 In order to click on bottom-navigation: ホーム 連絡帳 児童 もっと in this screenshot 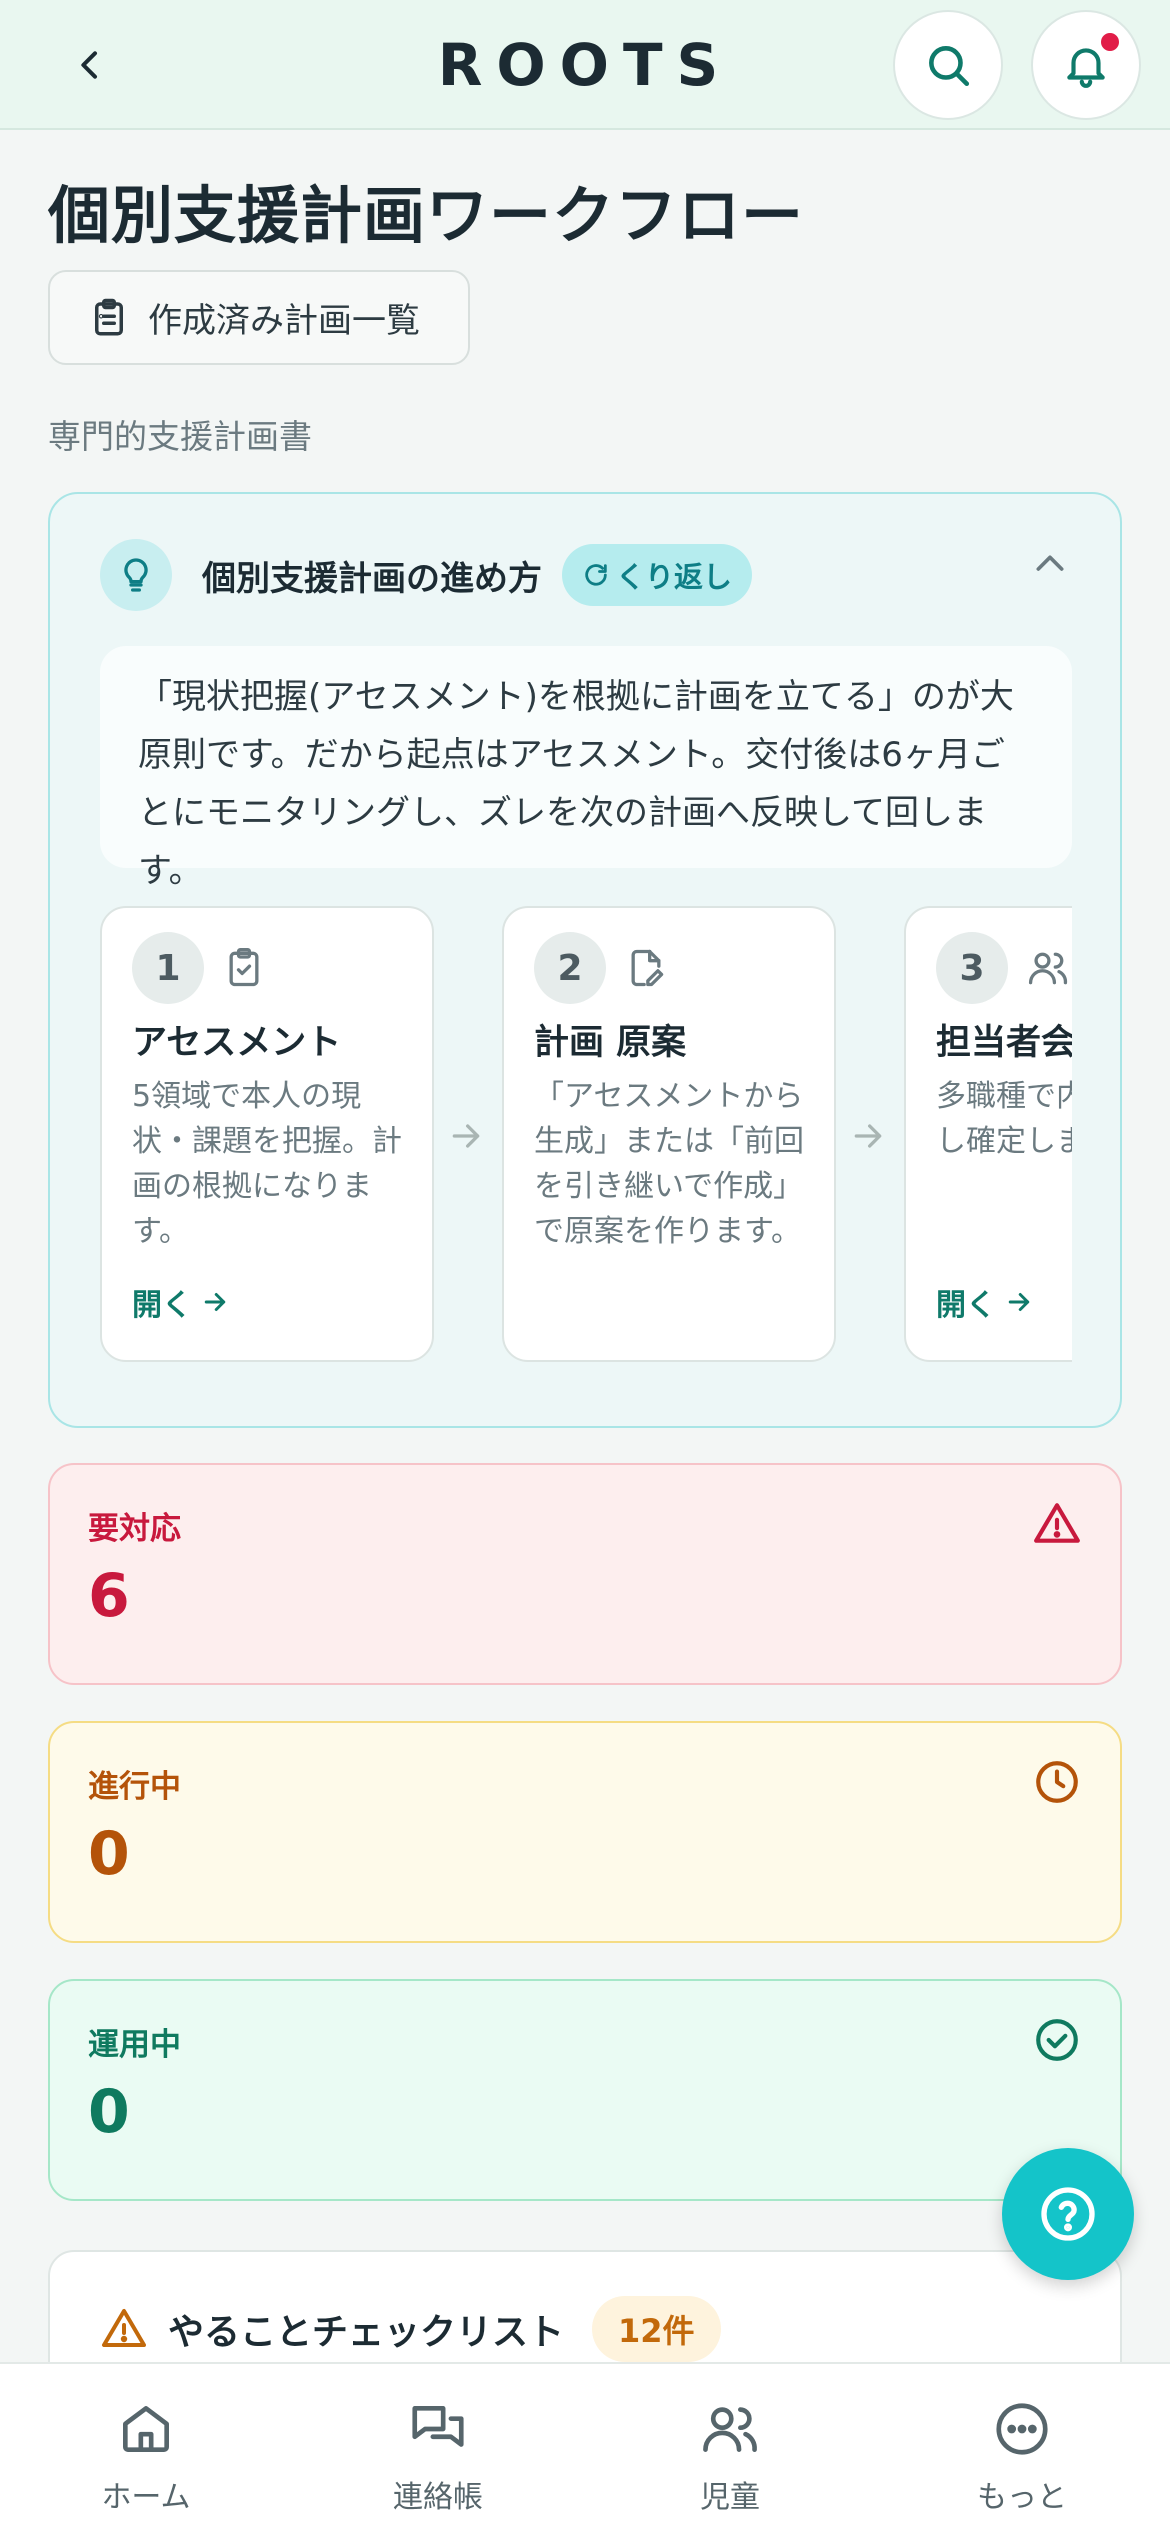, I will do `click(585, 2447)`.